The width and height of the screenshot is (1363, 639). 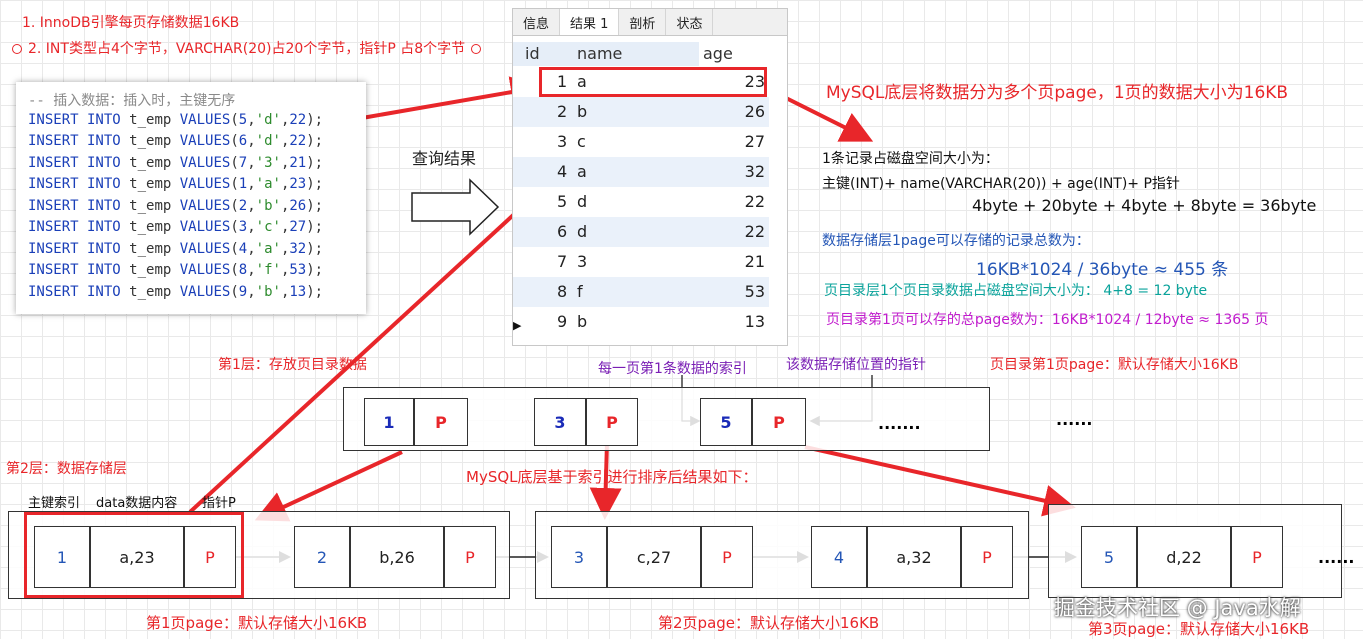 I want to click on cell-name: 3, so click(x=582, y=261).